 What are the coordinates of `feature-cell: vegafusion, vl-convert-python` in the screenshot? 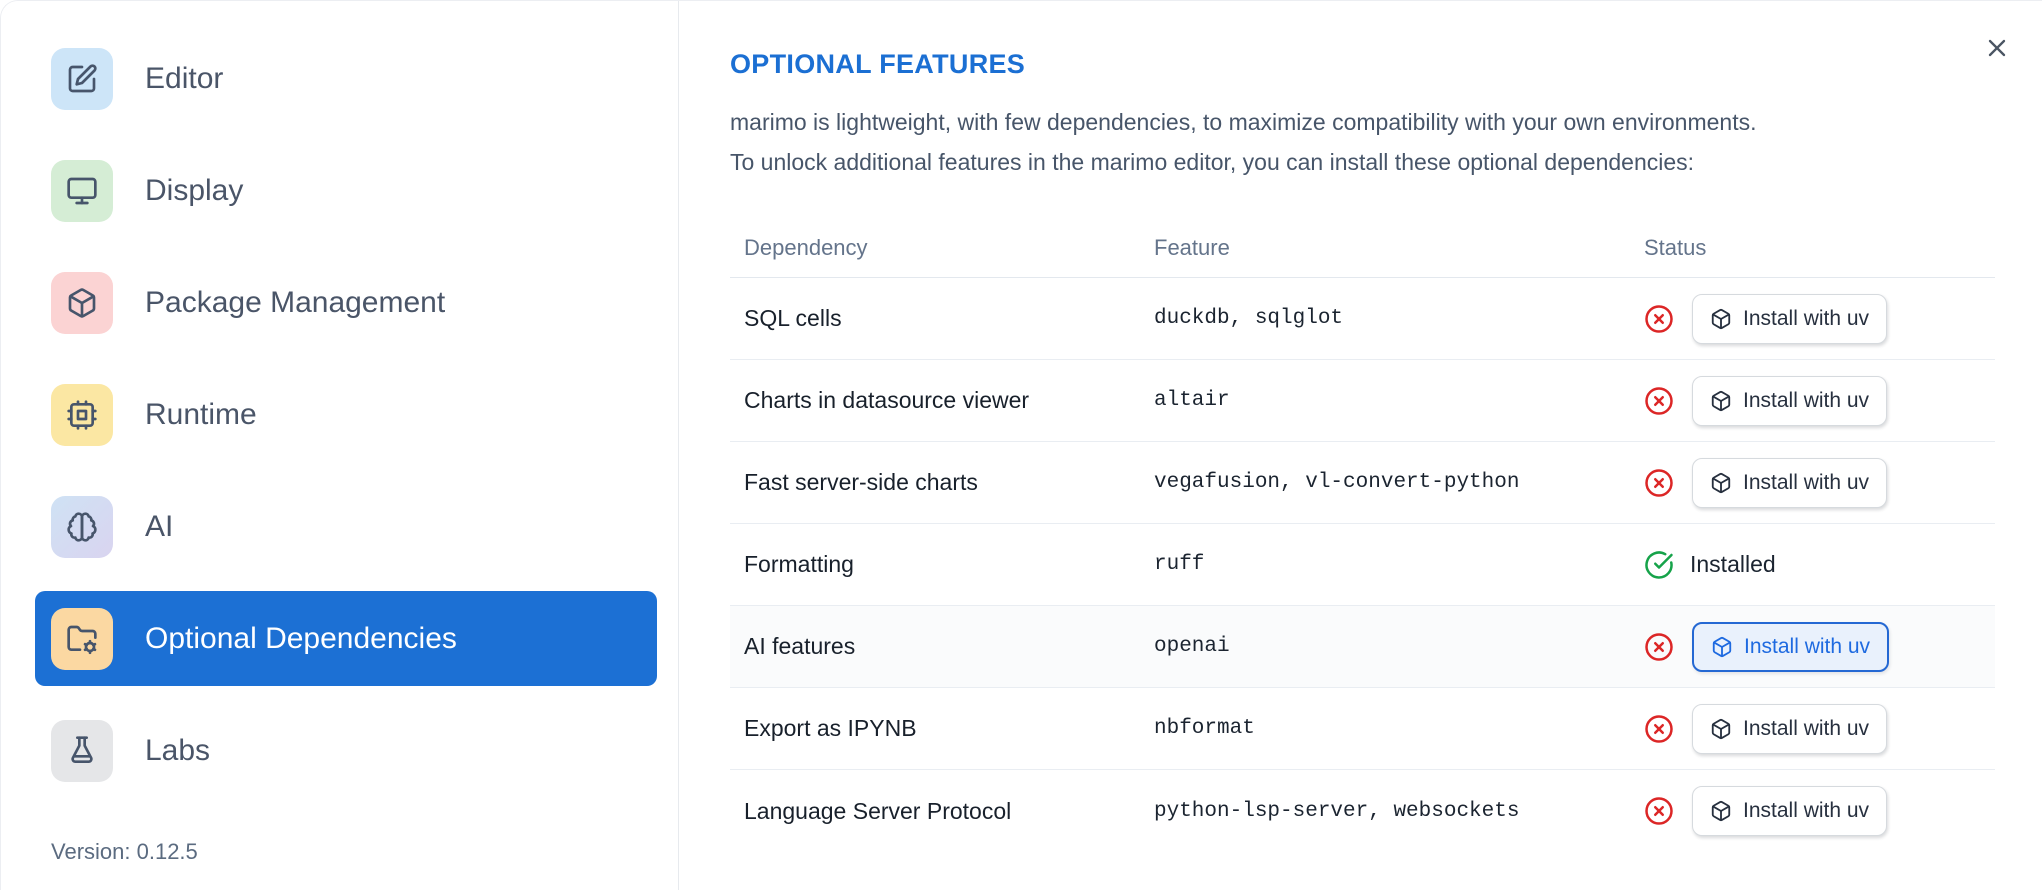 It's located at (1337, 482).